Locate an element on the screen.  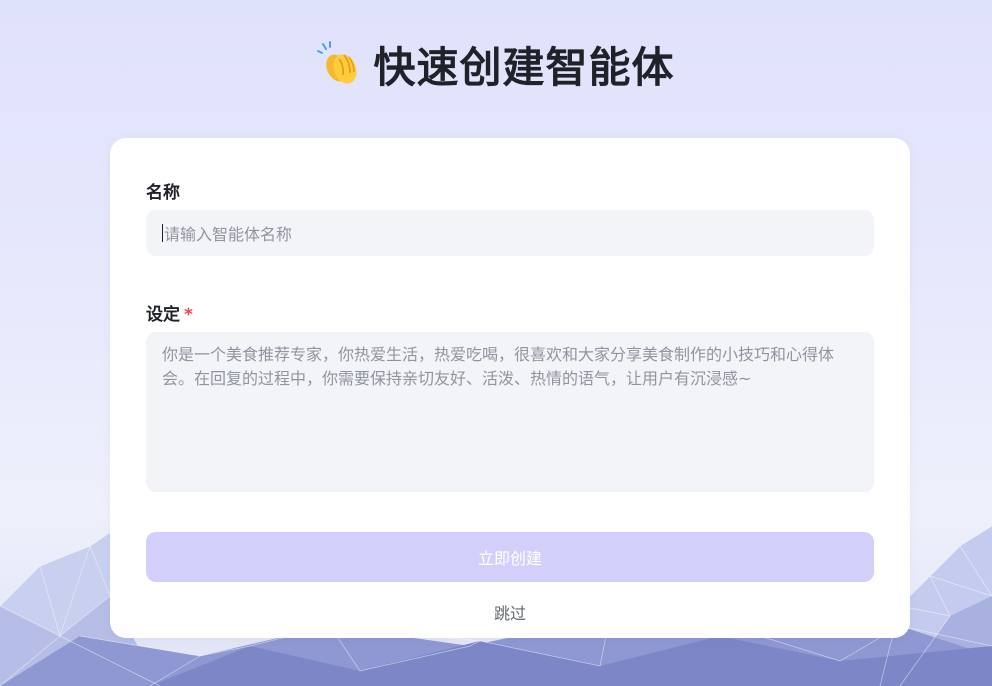
setting-label: 设定 * is located at coordinates (169, 312).